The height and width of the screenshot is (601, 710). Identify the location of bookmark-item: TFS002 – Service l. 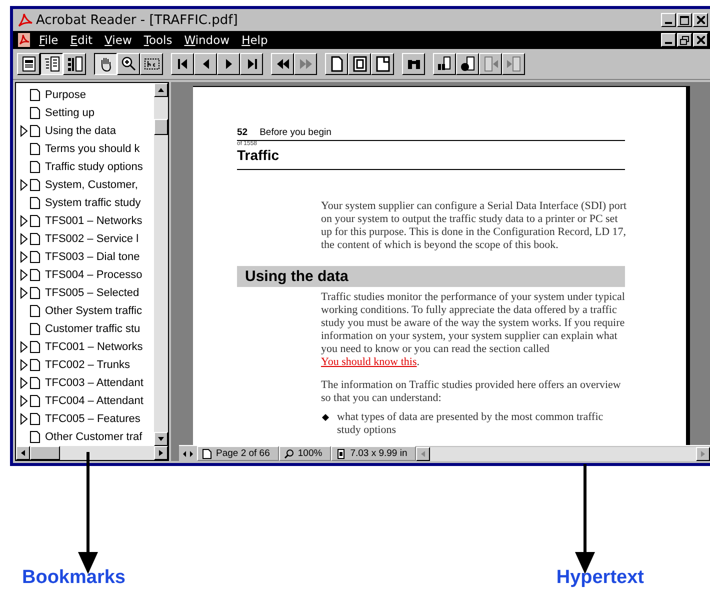
(92, 239).